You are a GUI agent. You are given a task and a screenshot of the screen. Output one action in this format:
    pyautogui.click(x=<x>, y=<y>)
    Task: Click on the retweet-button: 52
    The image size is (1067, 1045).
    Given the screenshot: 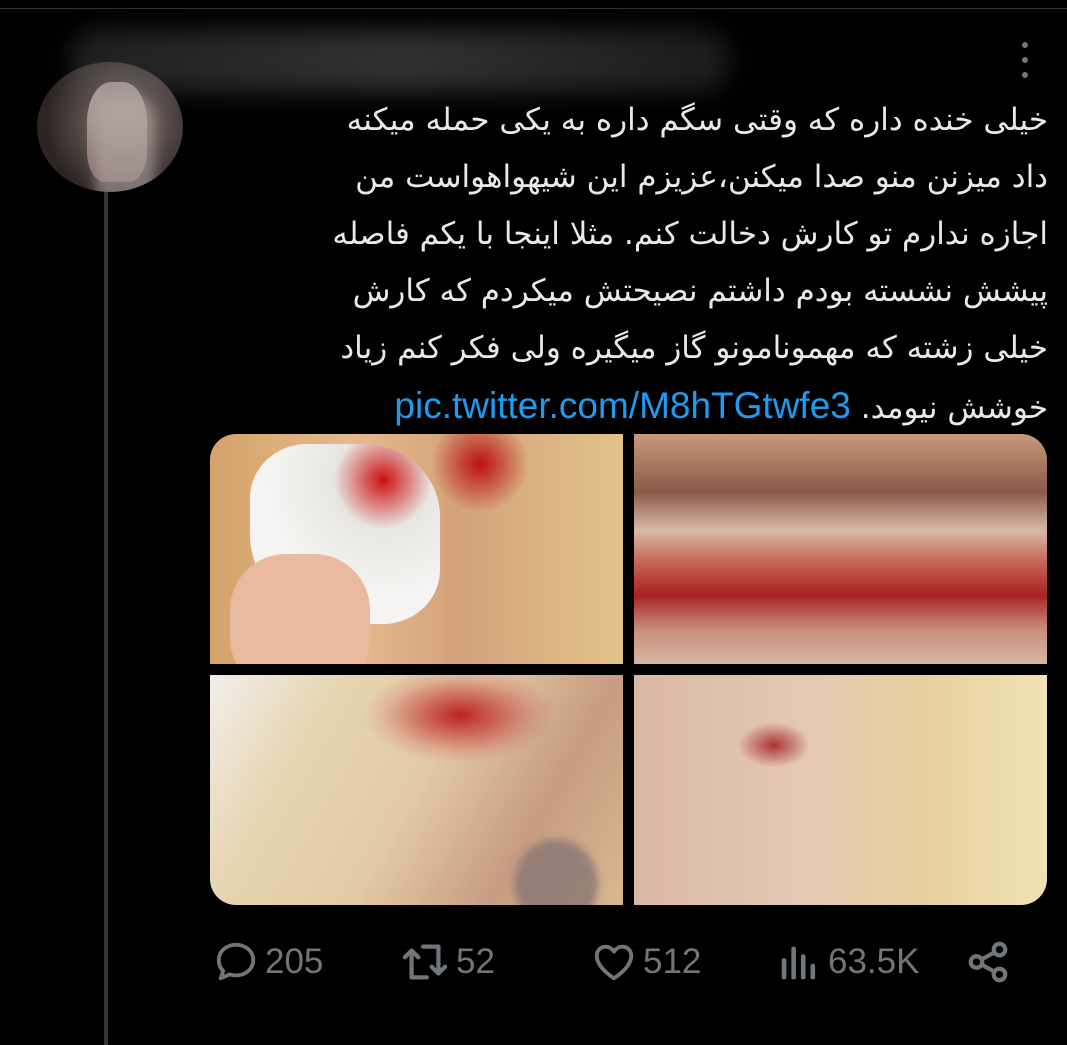 What is the action you would take?
    pyautogui.click(x=447, y=962)
    